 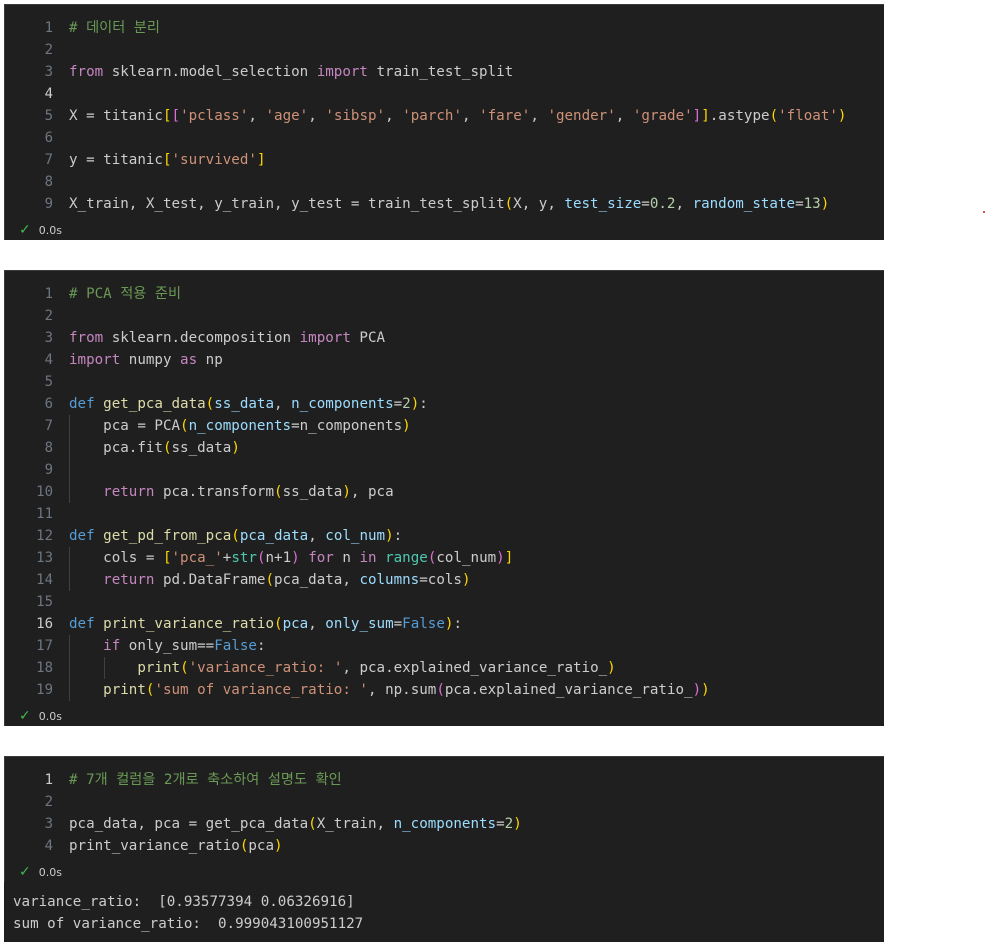 What do you see at coordinates (44, 536) in the screenshot?
I see `line-number: 12` at bounding box center [44, 536].